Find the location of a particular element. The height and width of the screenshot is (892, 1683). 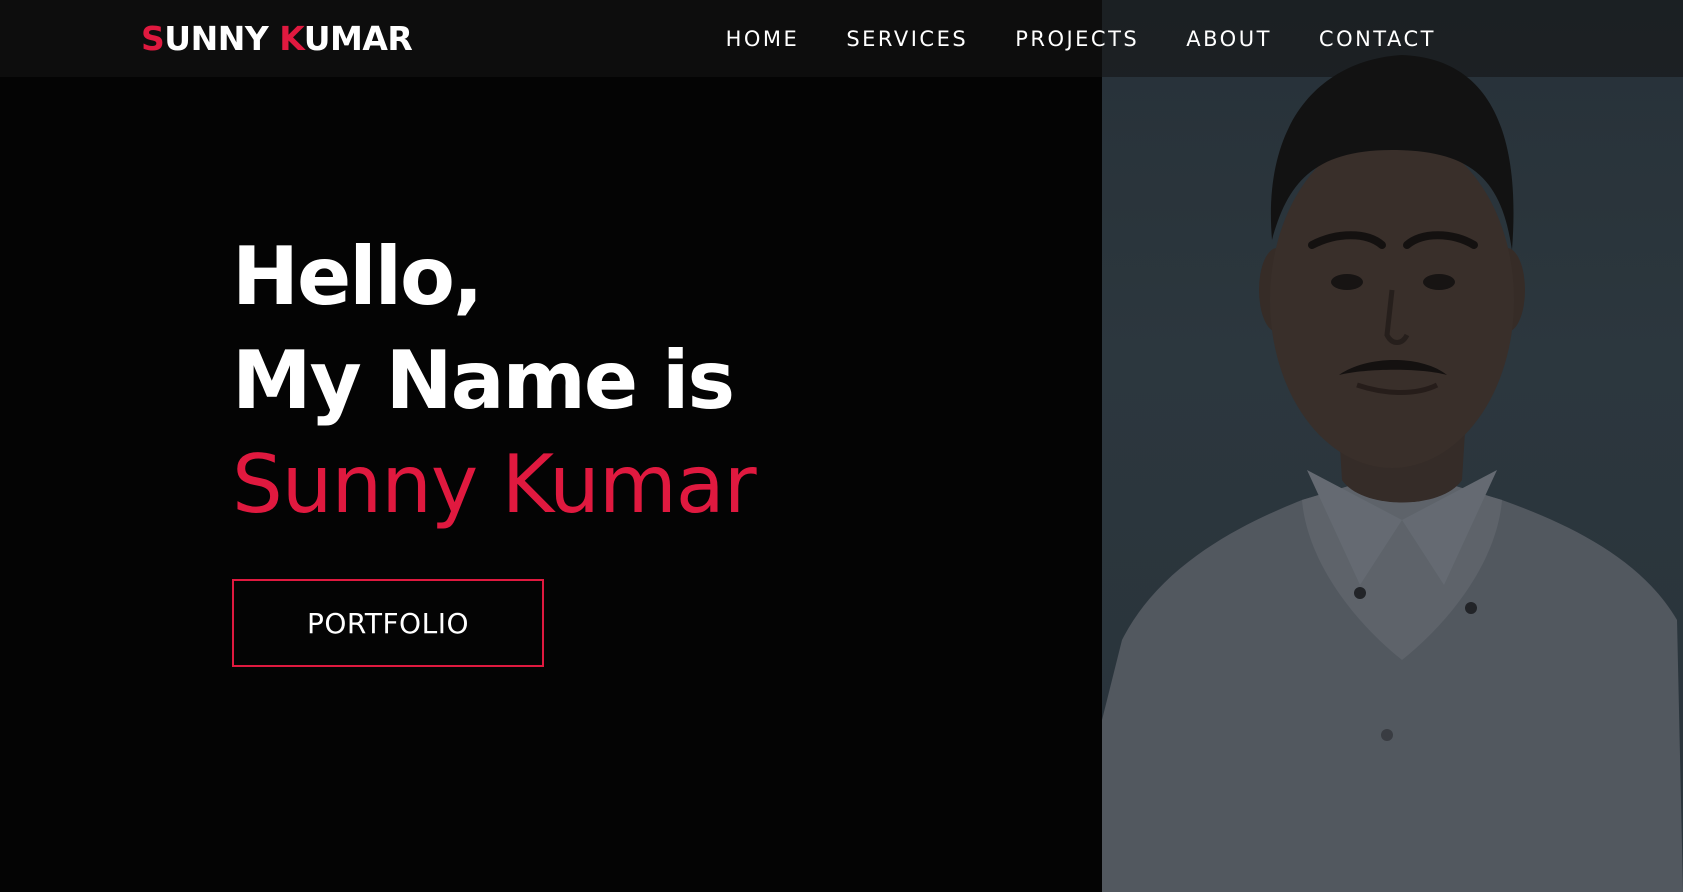

nav-link-contact: CONTACT is located at coordinates (1377, 39).